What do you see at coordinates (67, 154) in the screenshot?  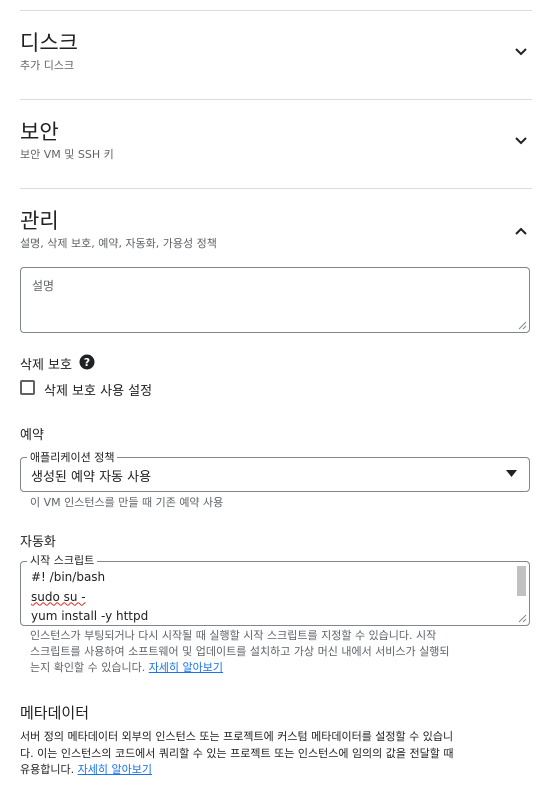 I see `security-subtitle: 보안 VM 및 SSH 키` at bounding box center [67, 154].